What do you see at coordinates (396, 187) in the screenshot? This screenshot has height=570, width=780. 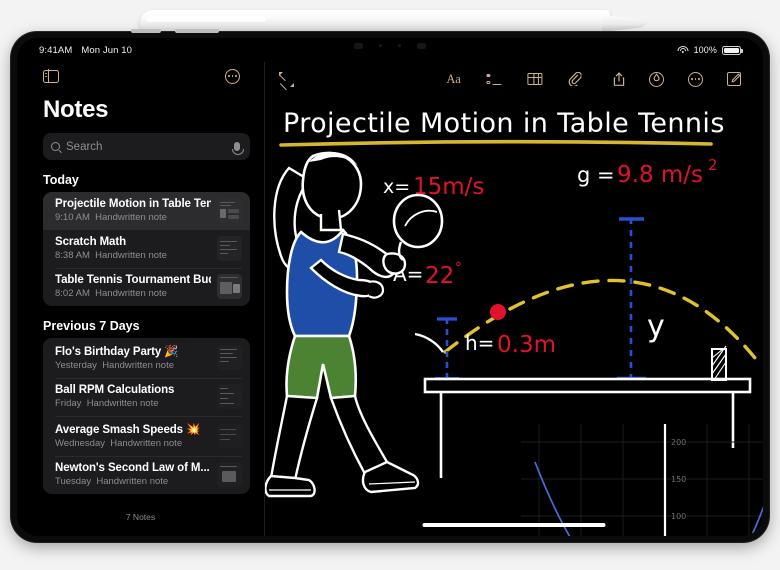 I see `svg-text: x=` at bounding box center [396, 187].